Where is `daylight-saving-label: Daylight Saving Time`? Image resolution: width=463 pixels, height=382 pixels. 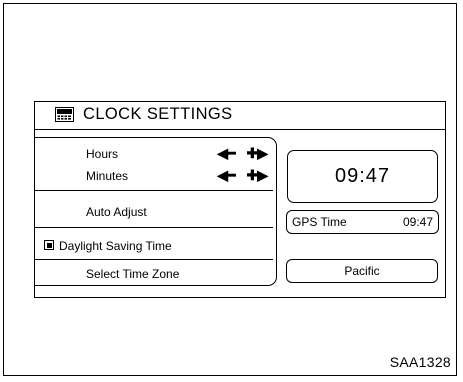
daylight-saving-label: Daylight Saving Time is located at coordinates (115, 246).